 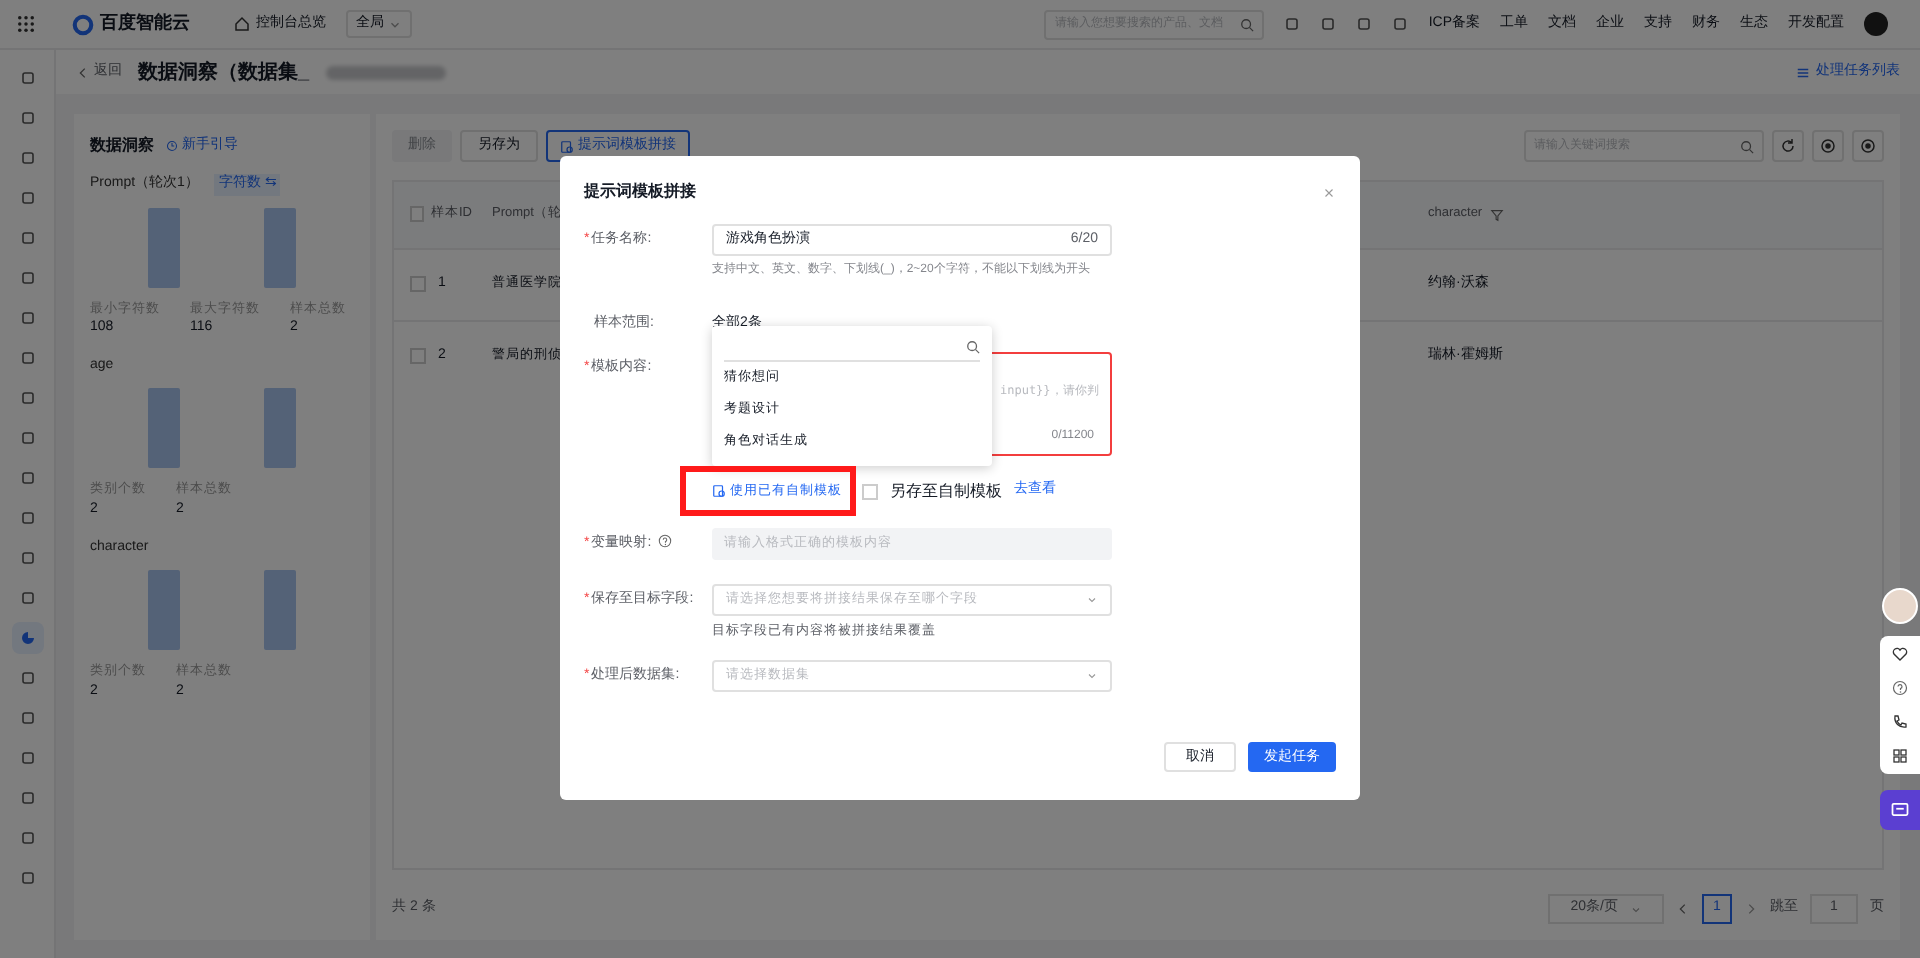 What do you see at coordinates (719, 491) in the screenshot?
I see `template-icon` at bounding box center [719, 491].